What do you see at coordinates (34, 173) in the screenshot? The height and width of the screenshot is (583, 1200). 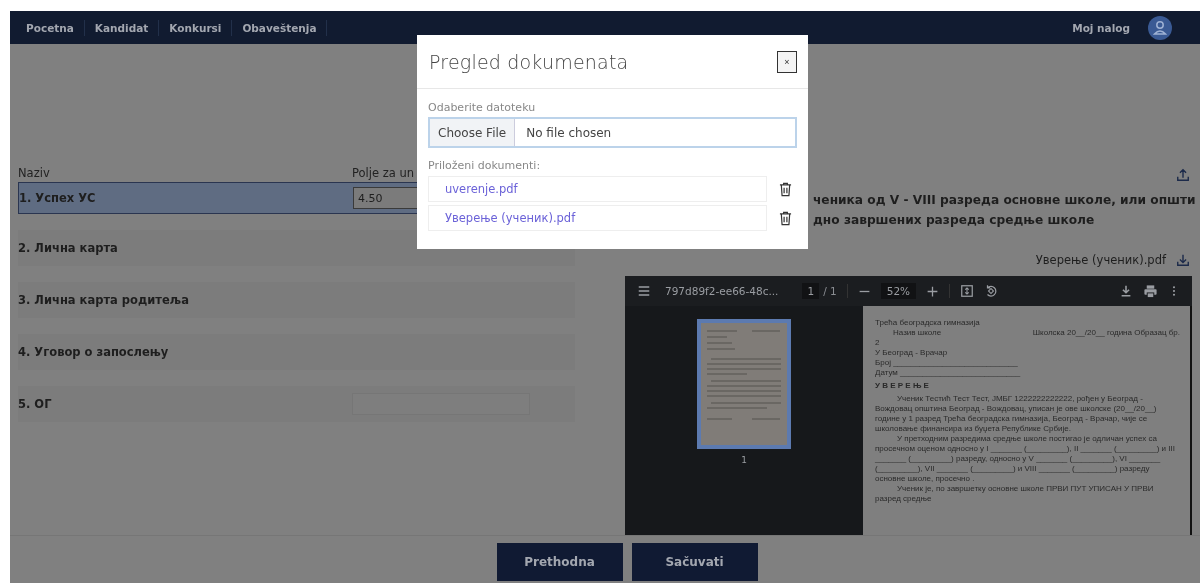 I see `column-header: Naziv` at bounding box center [34, 173].